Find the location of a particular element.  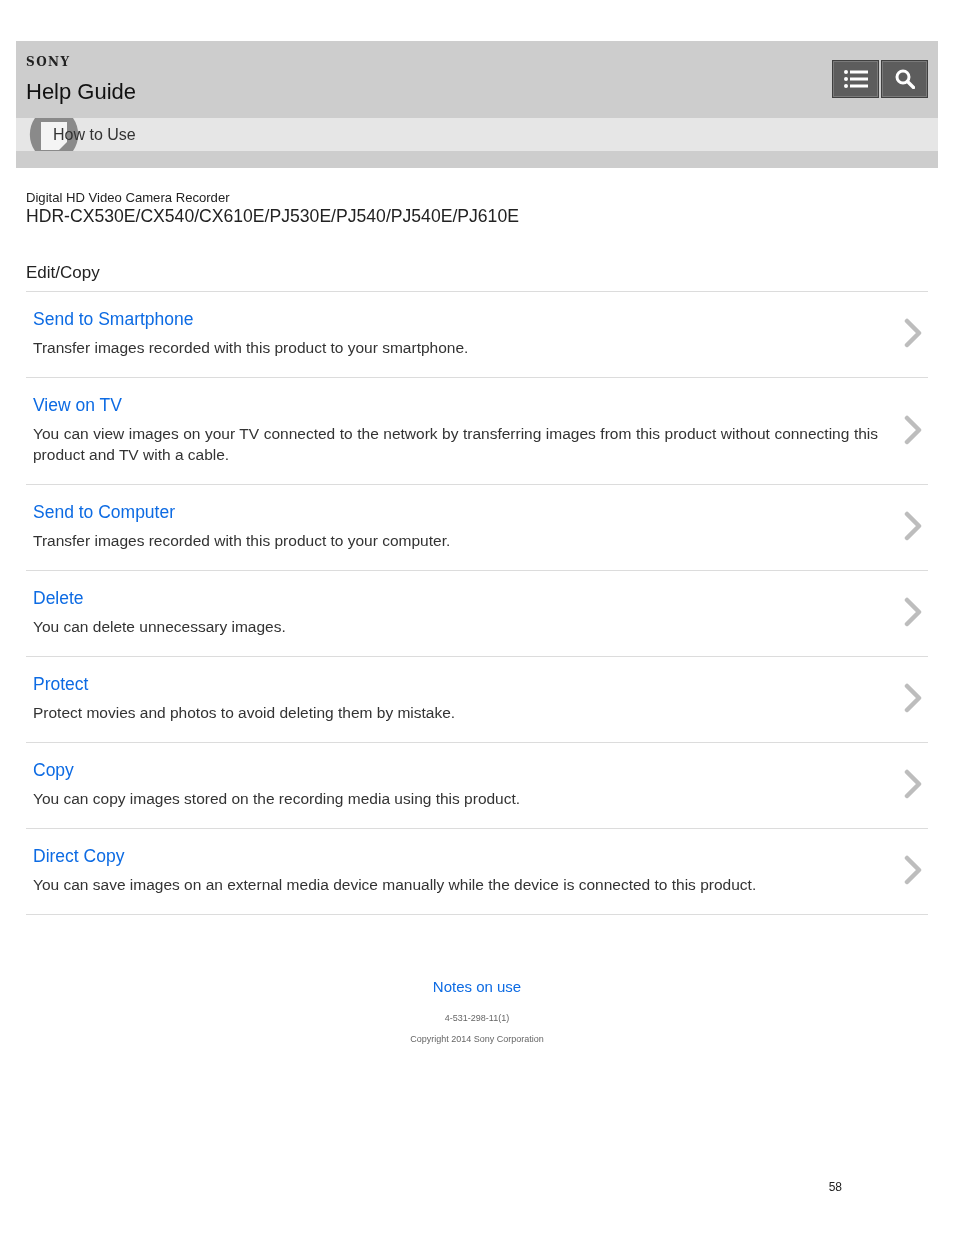

copyright-text: Copyright 2014 Sony Corporation is located at coordinates (477, 1039).